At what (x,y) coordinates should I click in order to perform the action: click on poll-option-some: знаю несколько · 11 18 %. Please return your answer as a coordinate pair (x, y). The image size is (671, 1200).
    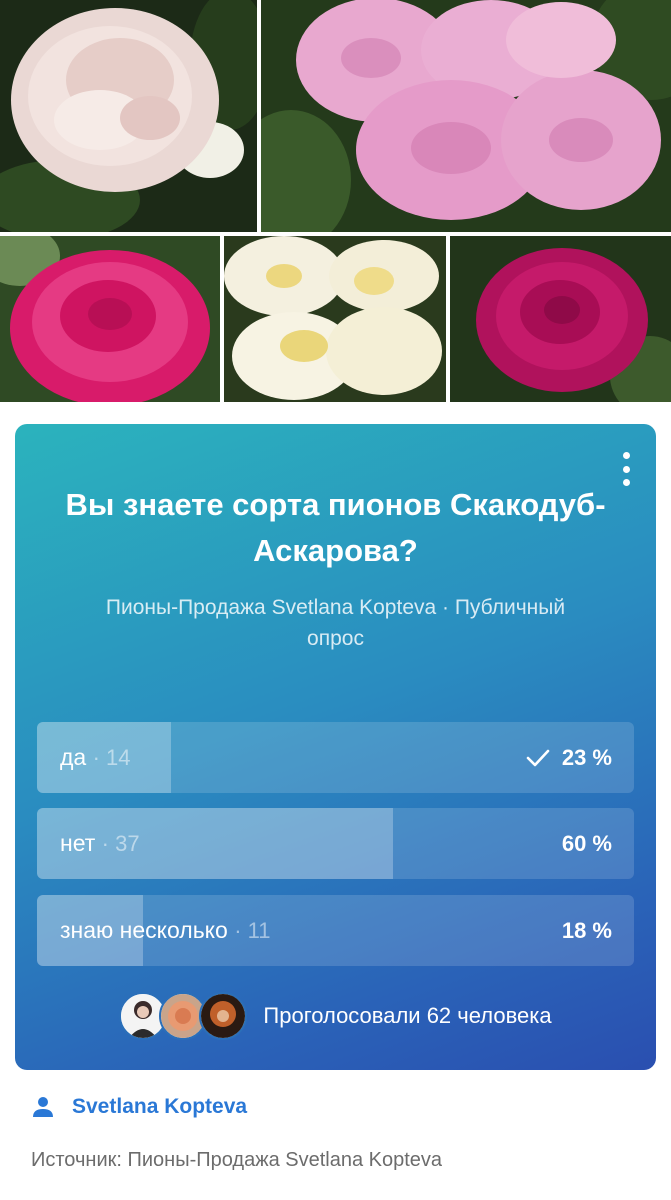
    Looking at the image, I should click on (335, 930).